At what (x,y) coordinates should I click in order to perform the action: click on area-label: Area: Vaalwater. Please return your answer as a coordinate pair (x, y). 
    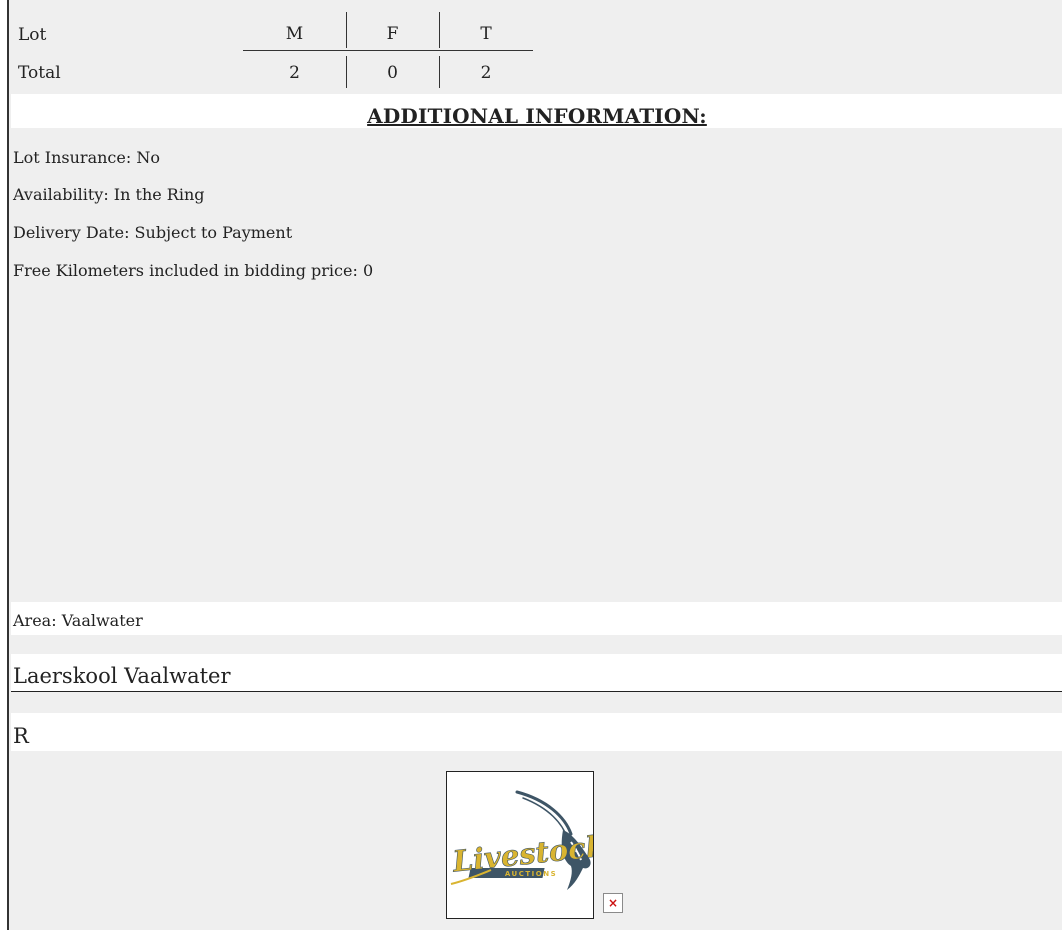
    Looking at the image, I should click on (536, 618).